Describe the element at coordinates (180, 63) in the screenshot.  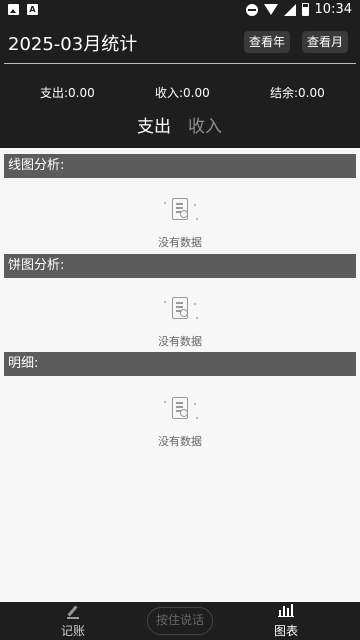
I see `header-divider` at that location.